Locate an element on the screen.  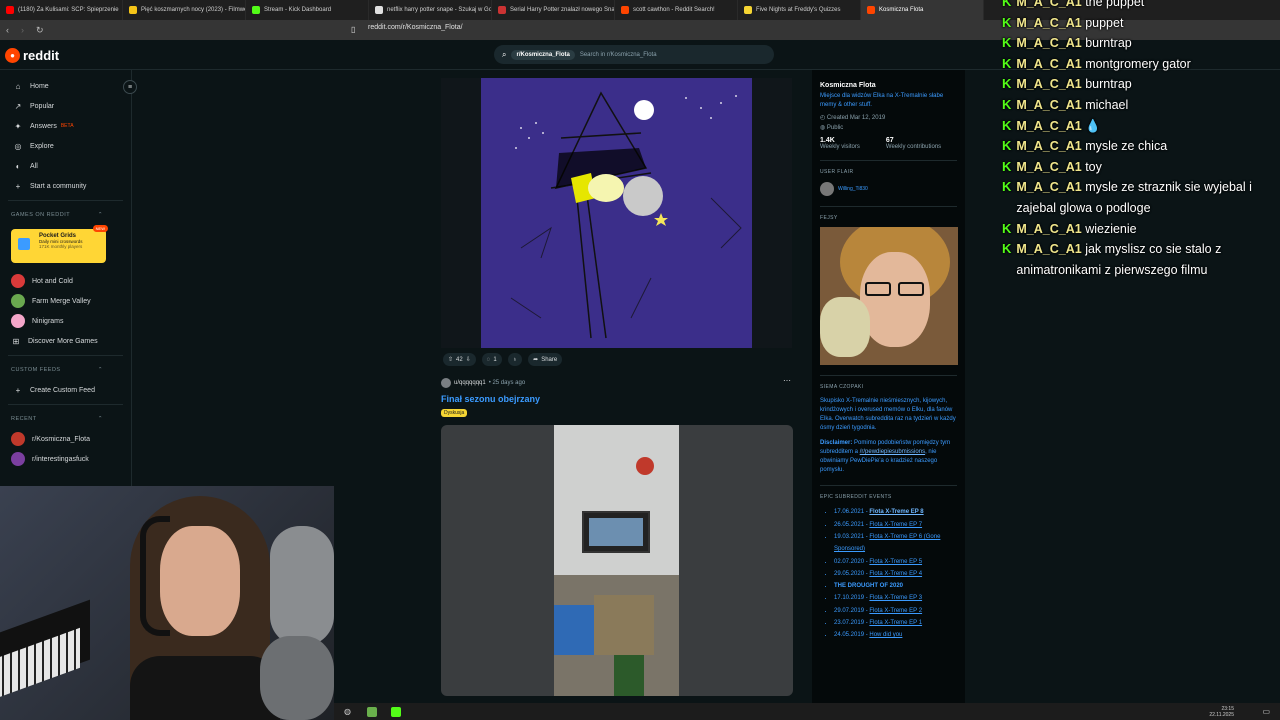
event-link: Flota X-Treme EP 1 is located at coordinates (895, 623).